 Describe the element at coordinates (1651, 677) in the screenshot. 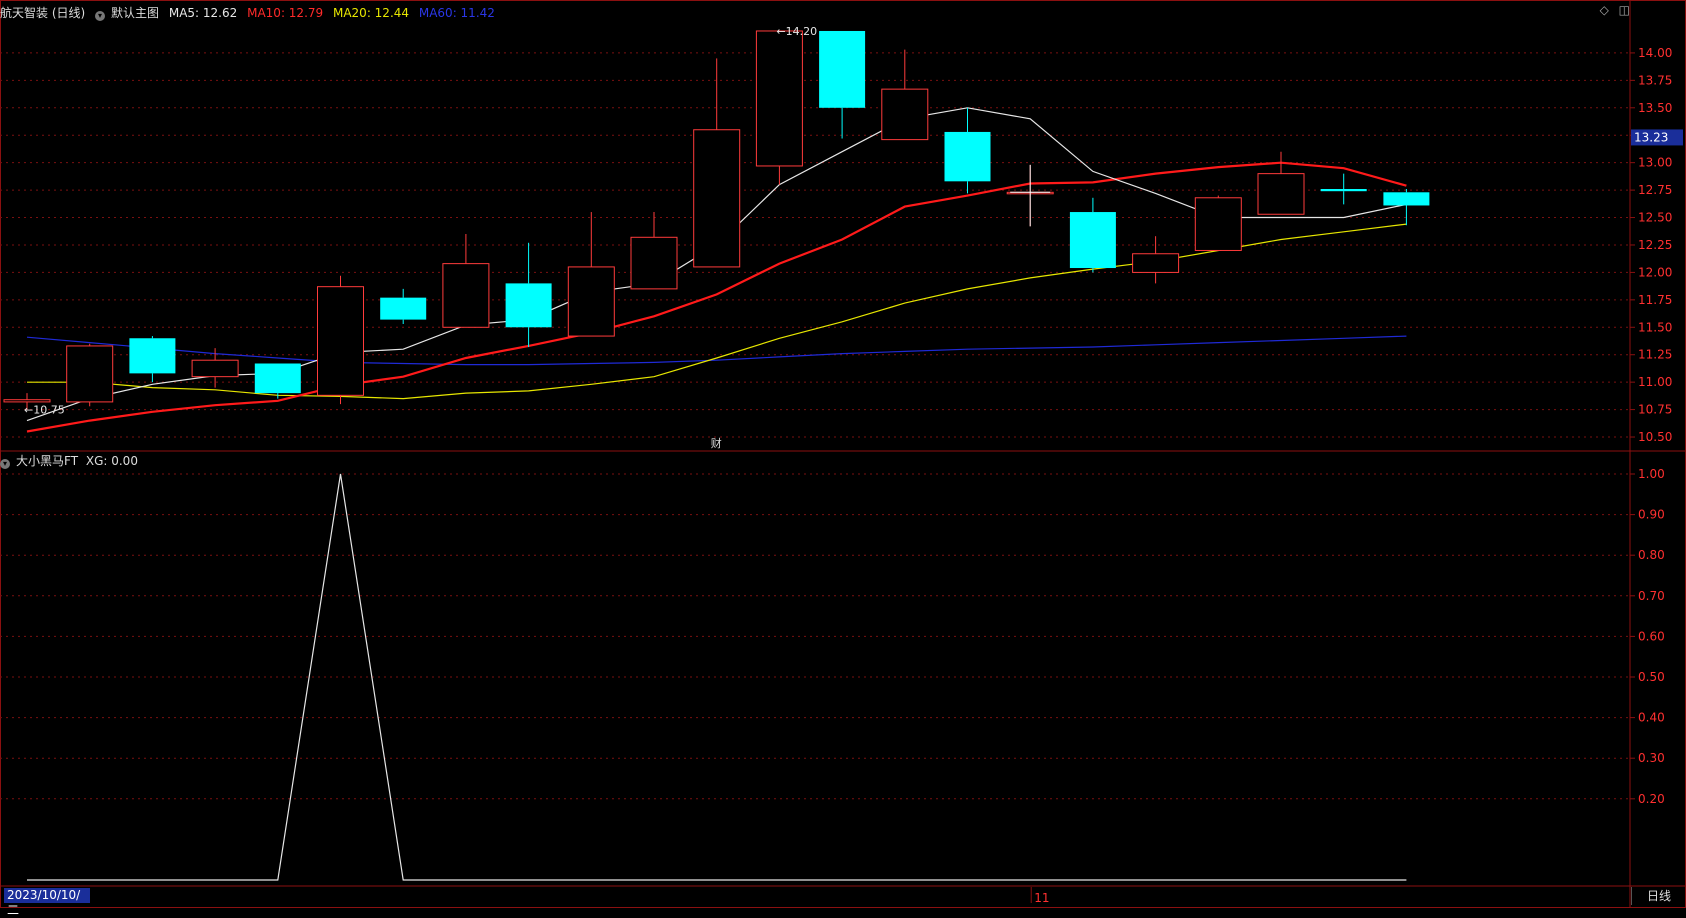

I see `sub-tick-label: 0.50` at that location.